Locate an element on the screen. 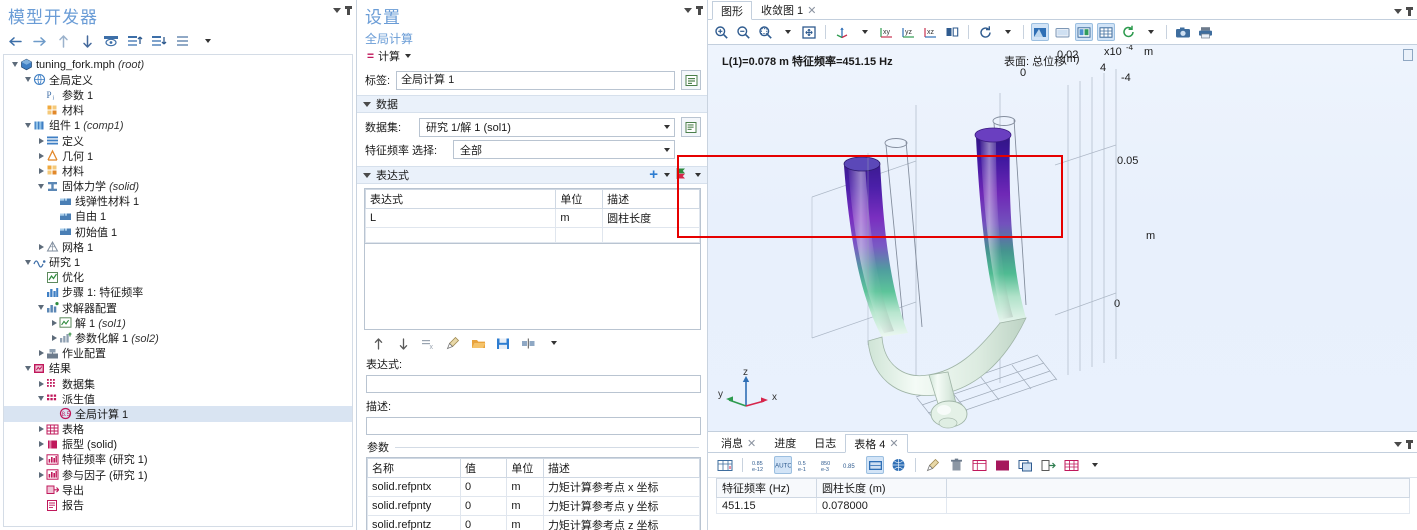 Image resolution: width=1417 pixels, height=530 pixels. dataset-select: 研究 1/解 1 (sol1) is located at coordinates (547, 127).